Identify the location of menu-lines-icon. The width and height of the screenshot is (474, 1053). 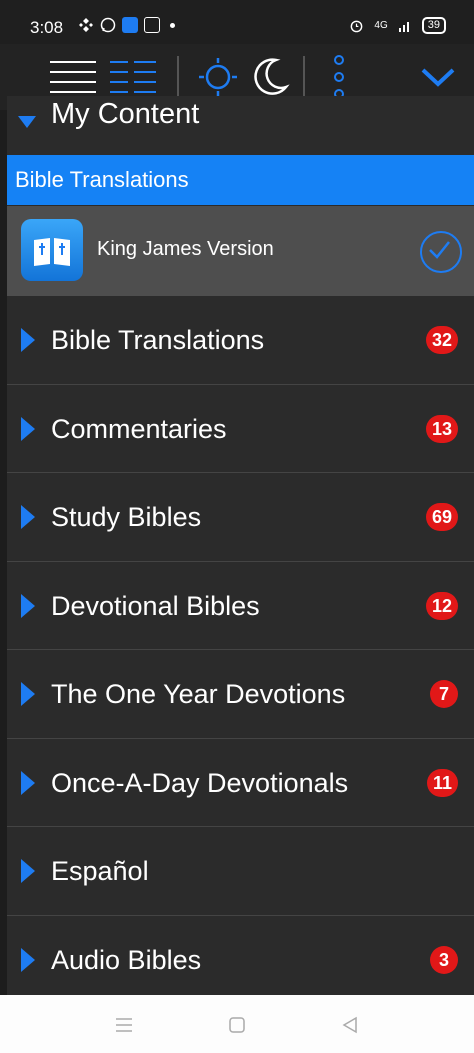
(124, 1025).